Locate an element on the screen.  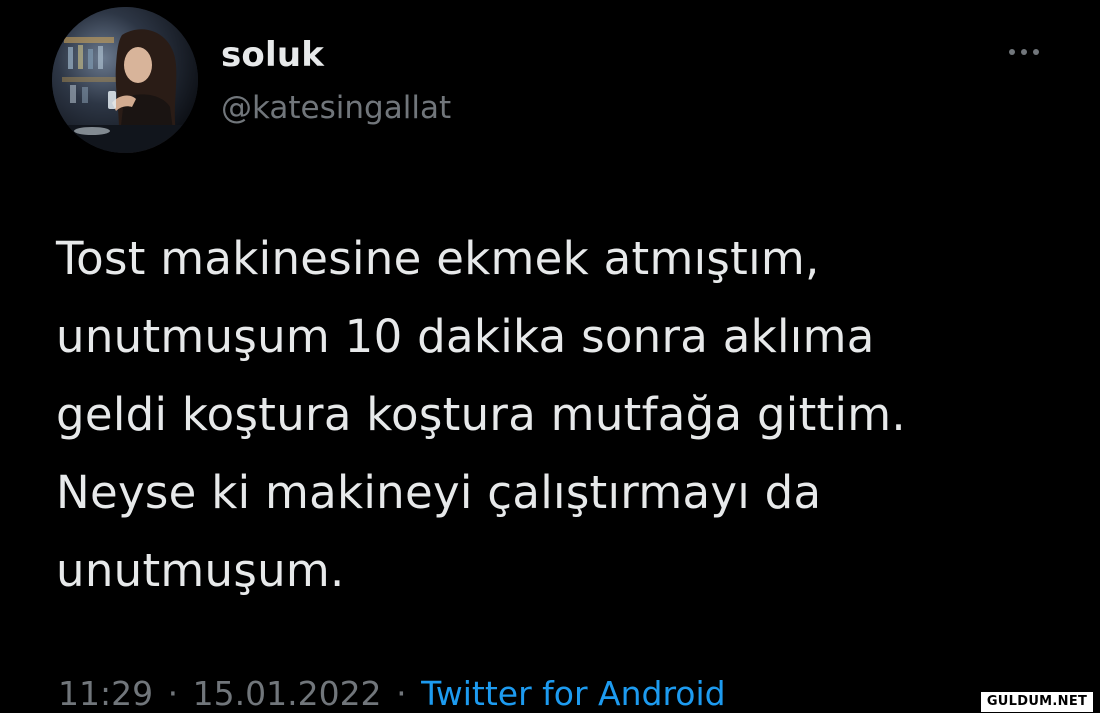
tweet-time: 11:29 is located at coordinates (105, 693).